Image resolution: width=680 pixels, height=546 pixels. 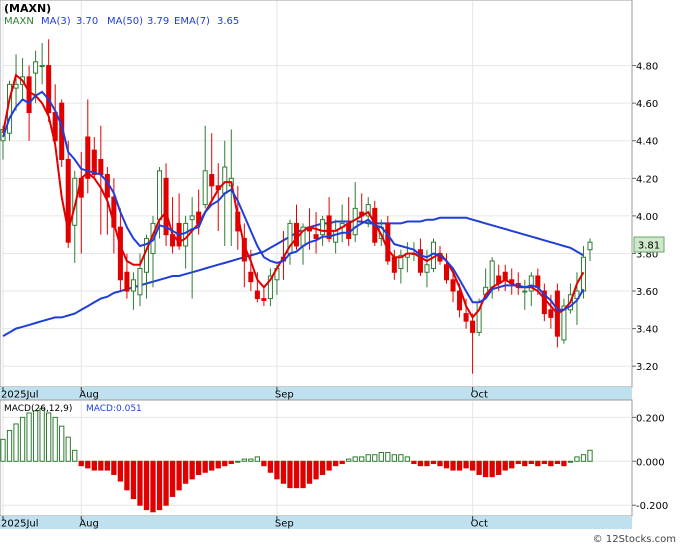 I want to click on legend-ma3-value: 3.70, so click(x=87, y=21).